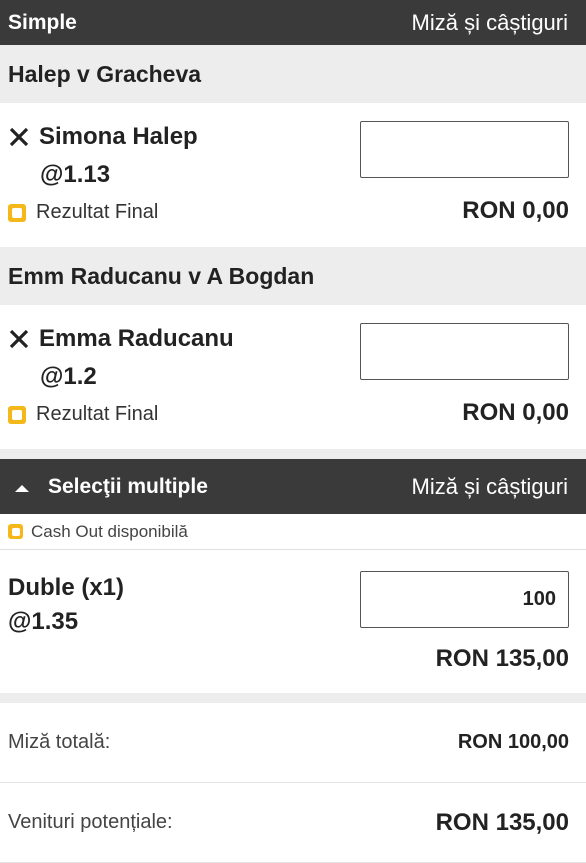 This screenshot has height=863, width=586. Describe the element at coordinates (293, 532) in the screenshot. I see `cashout-notice: Cash Out disponibilă` at that location.